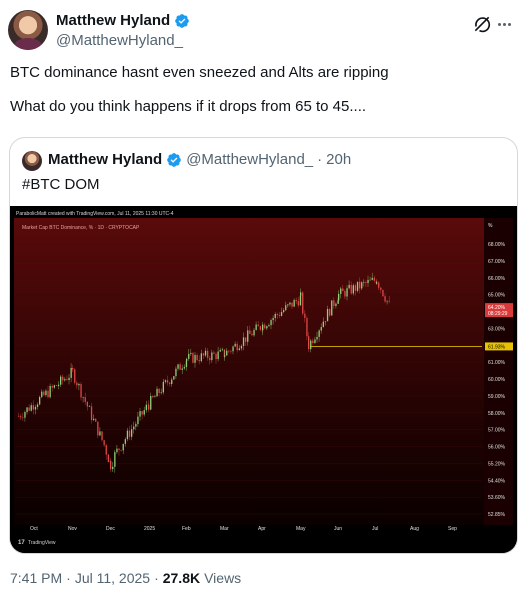  Describe the element at coordinates (105, 159) in the screenshot. I see `quoted-author-name: Matthew Hyland` at that location.